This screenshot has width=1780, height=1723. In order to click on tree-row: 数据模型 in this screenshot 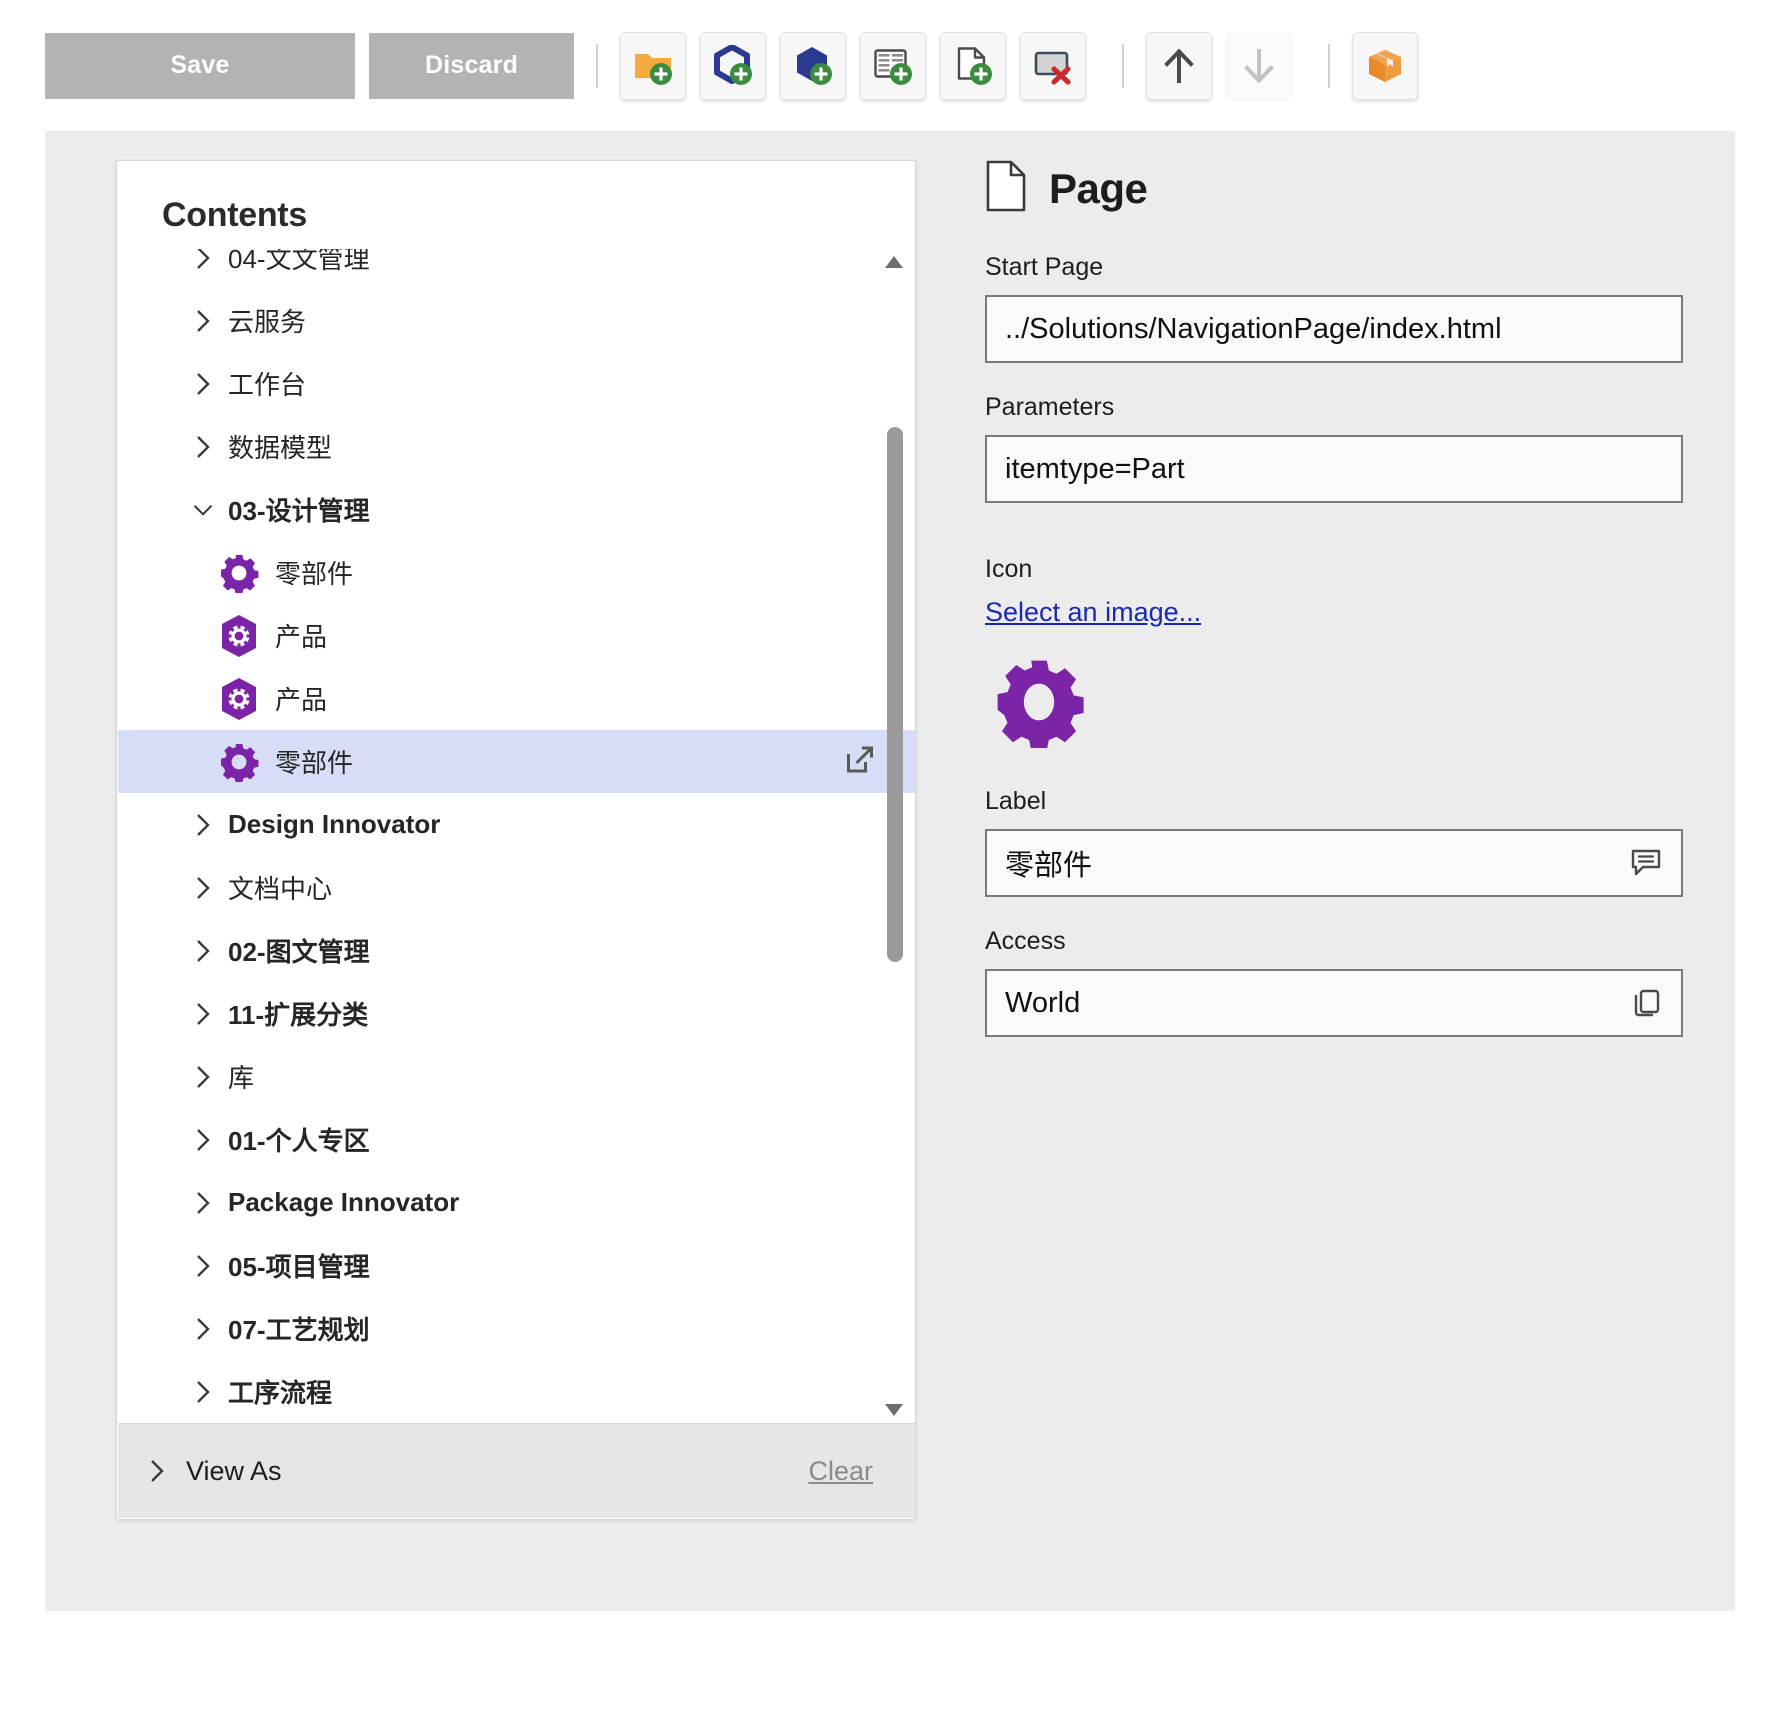, I will do `click(516, 446)`.